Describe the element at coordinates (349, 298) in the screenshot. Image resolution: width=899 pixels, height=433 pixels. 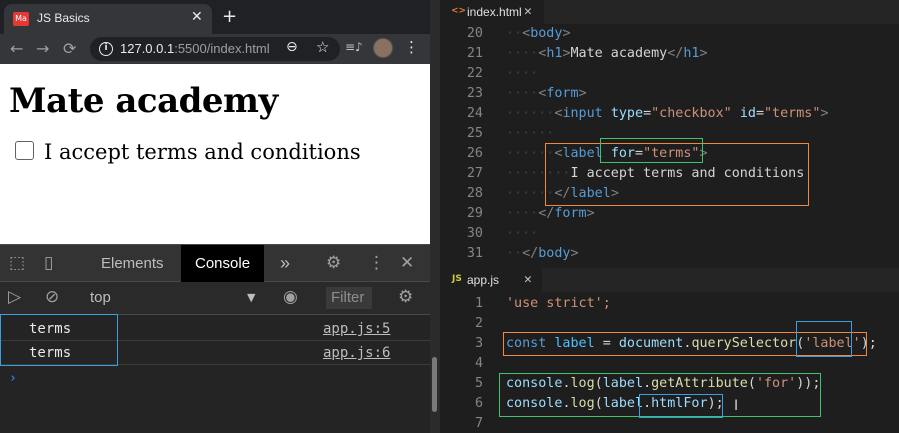
I see `console-filter-input: Filter` at that location.